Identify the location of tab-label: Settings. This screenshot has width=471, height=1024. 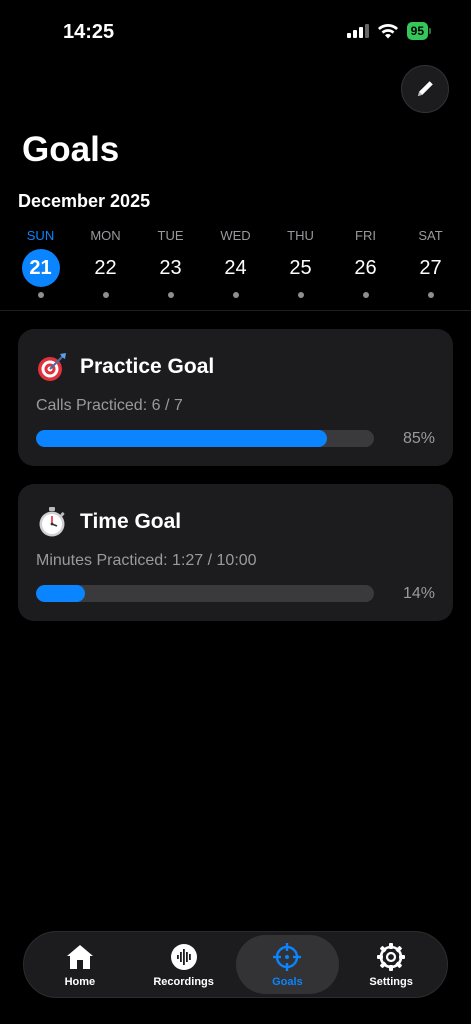
(391, 981).